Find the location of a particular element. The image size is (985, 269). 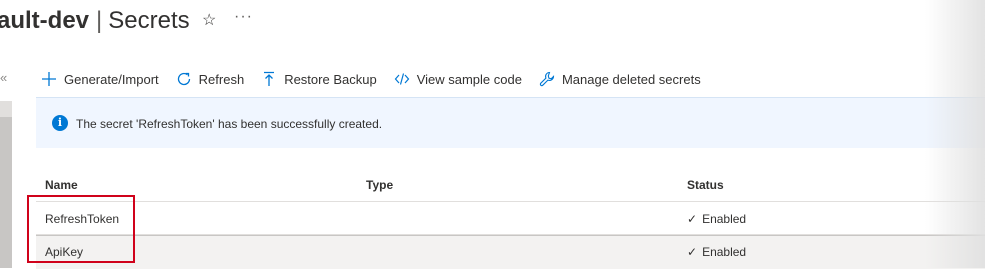

view-sample-code-button: View sample code is located at coordinates (457, 79).